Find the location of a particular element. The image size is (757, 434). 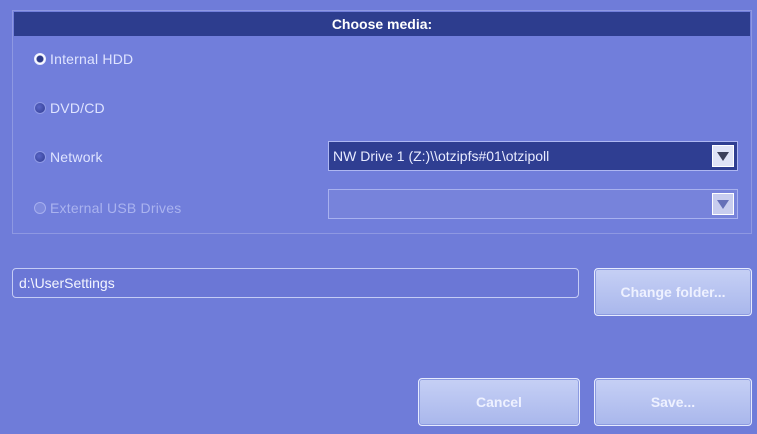

radio-external-usb: External USB Drives is located at coordinates (107, 208).